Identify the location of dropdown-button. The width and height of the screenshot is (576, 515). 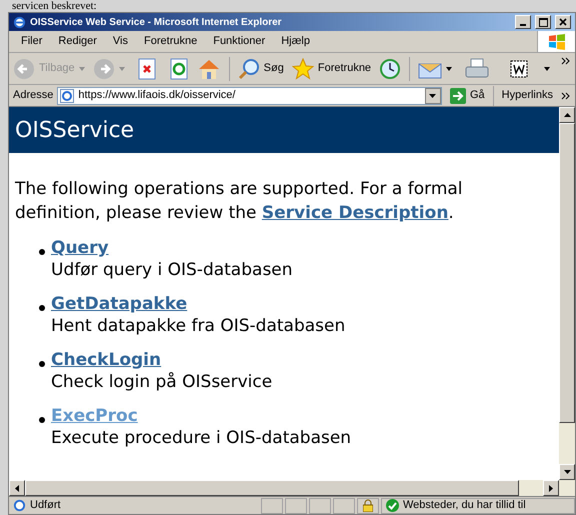
(432, 96).